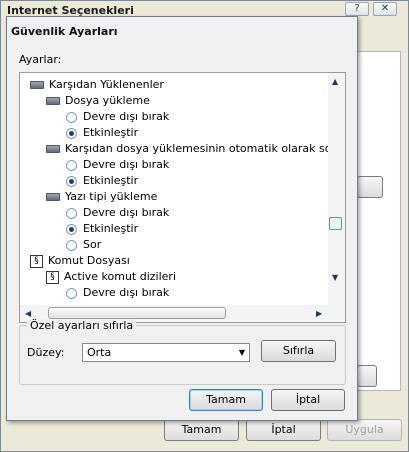  I want to click on level-select: Orta ▼, so click(166, 352).